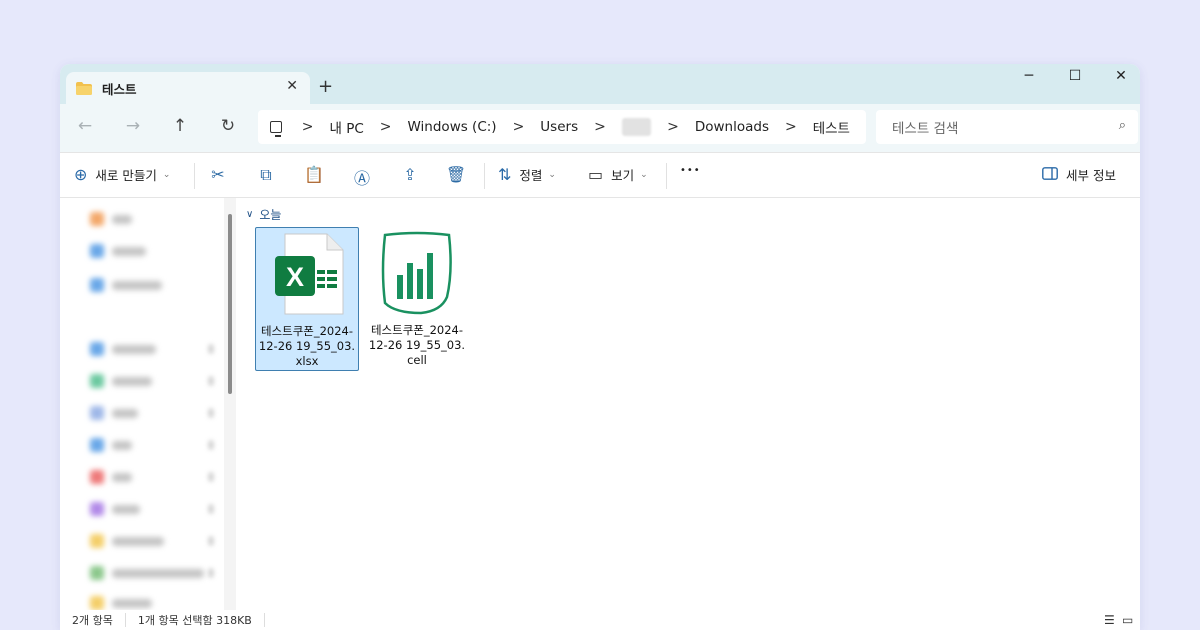 Image resolution: width=1200 pixels, height=630 pixels. I want to click on more-icon: •••, so click(690, 170).